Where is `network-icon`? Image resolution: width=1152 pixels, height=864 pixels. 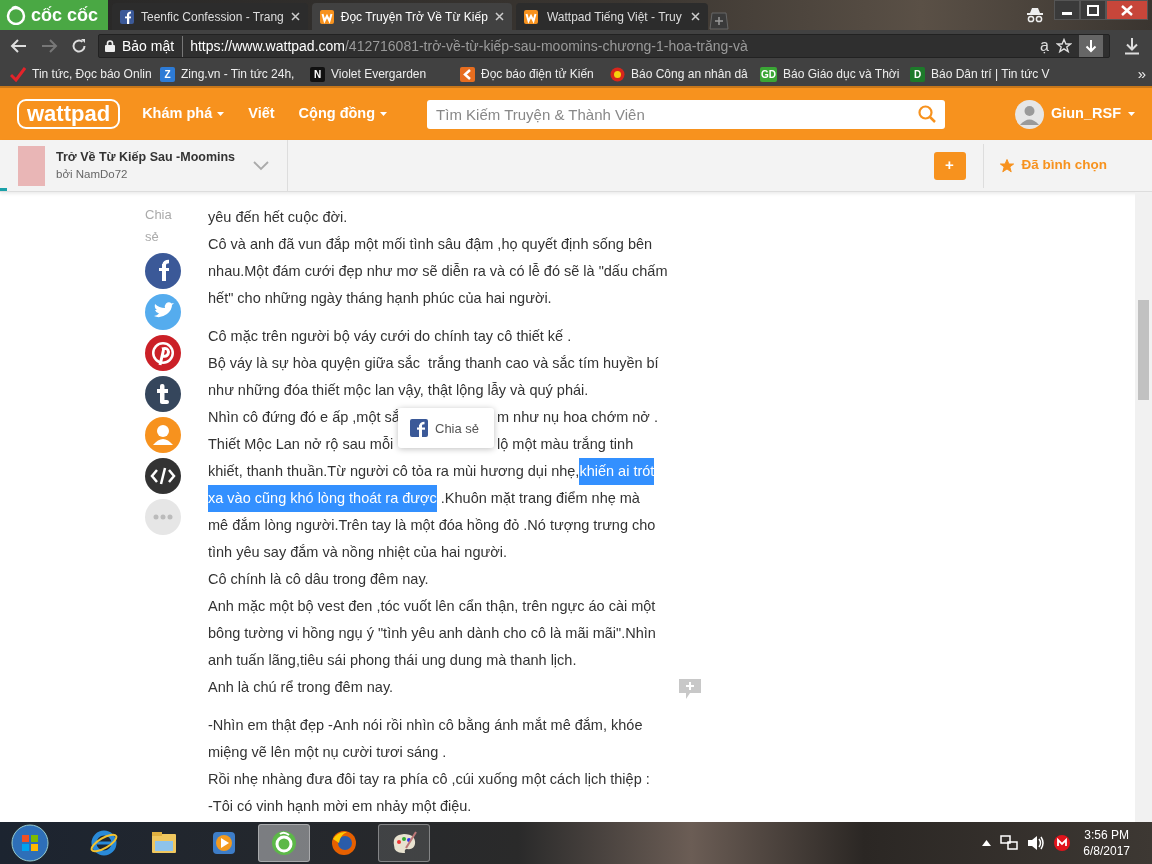
network-icon is located at coordinates (1009, 843).